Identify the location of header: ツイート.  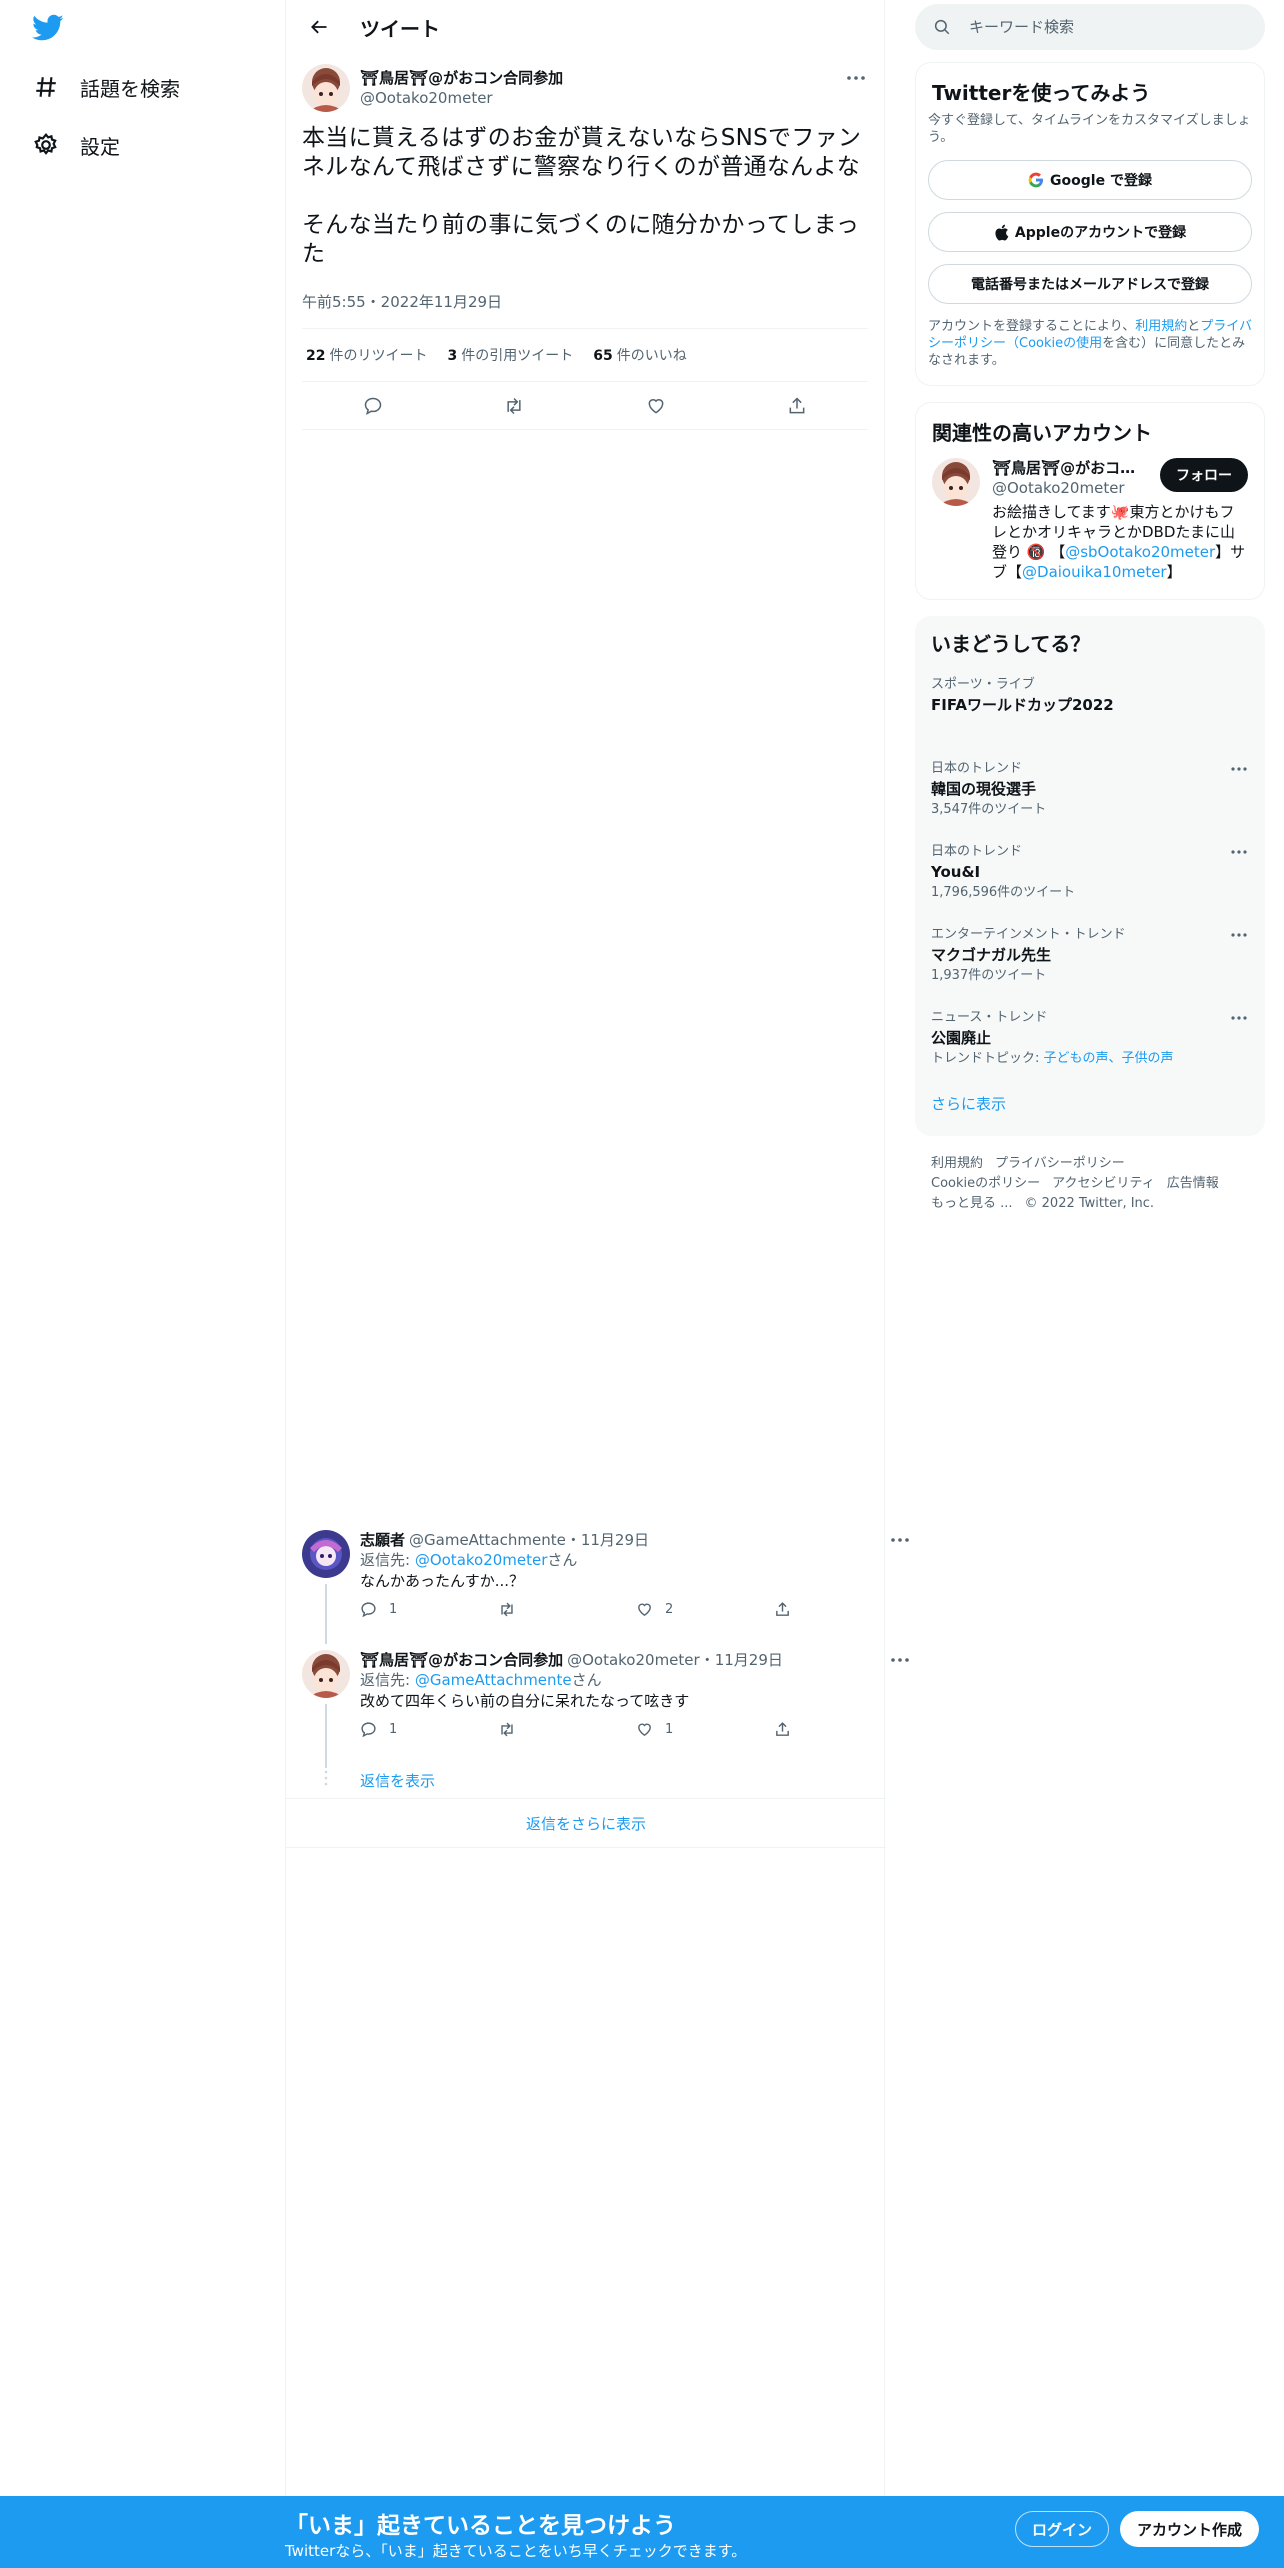
(585, 27).